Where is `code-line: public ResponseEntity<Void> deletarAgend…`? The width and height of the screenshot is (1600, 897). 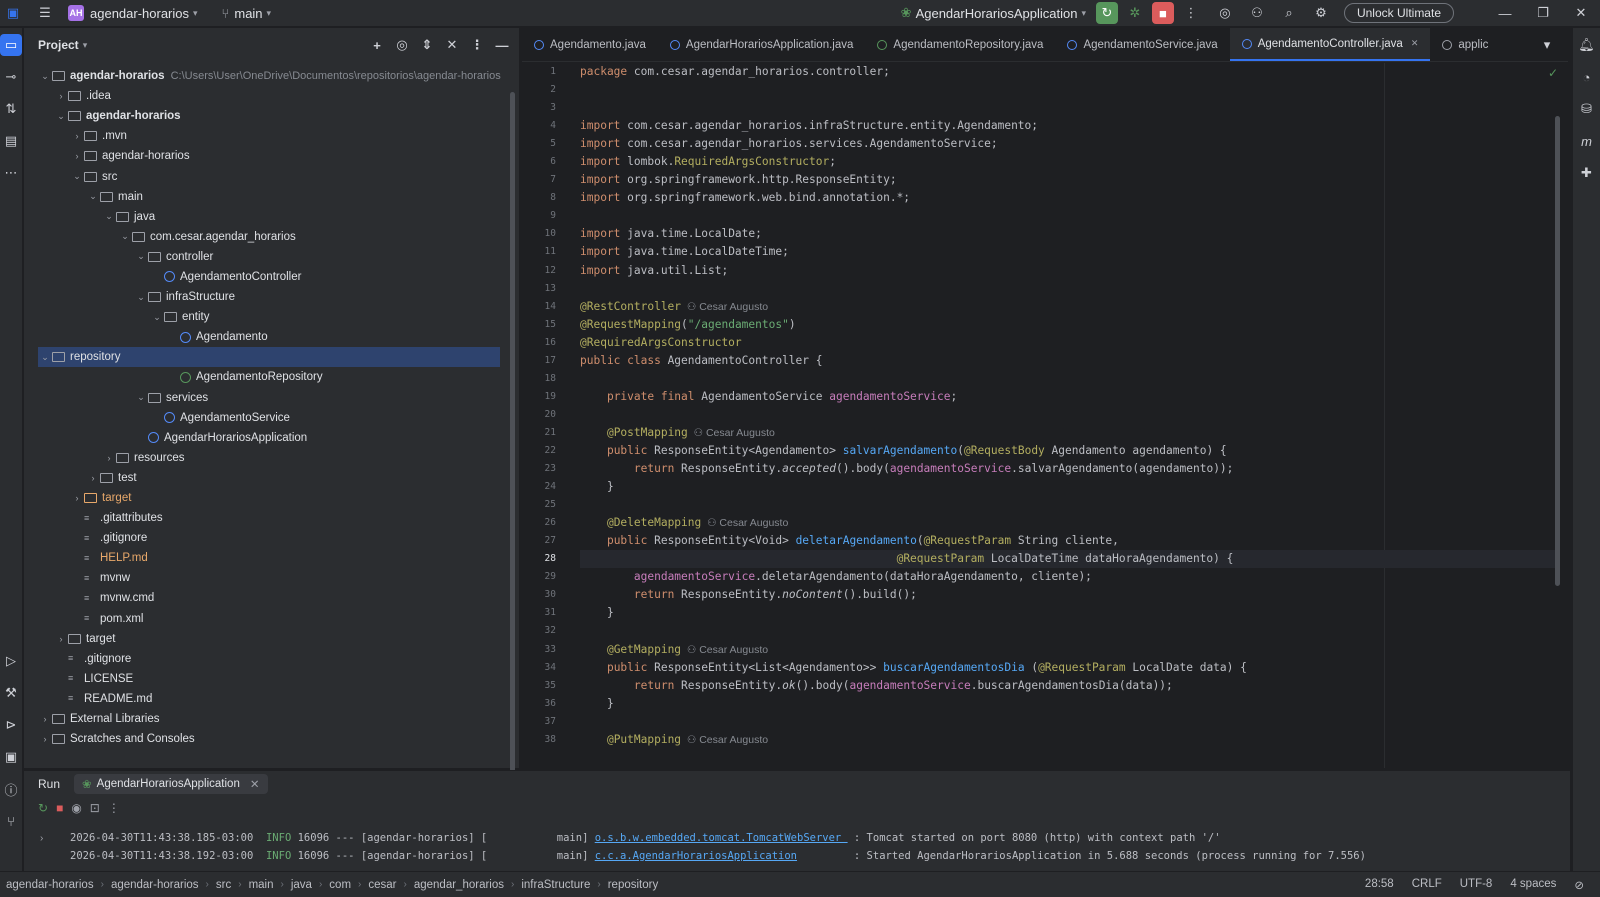
code-line: public ResponseEntity<Void> deletarAgend… is located at coordinates (1070, 541).